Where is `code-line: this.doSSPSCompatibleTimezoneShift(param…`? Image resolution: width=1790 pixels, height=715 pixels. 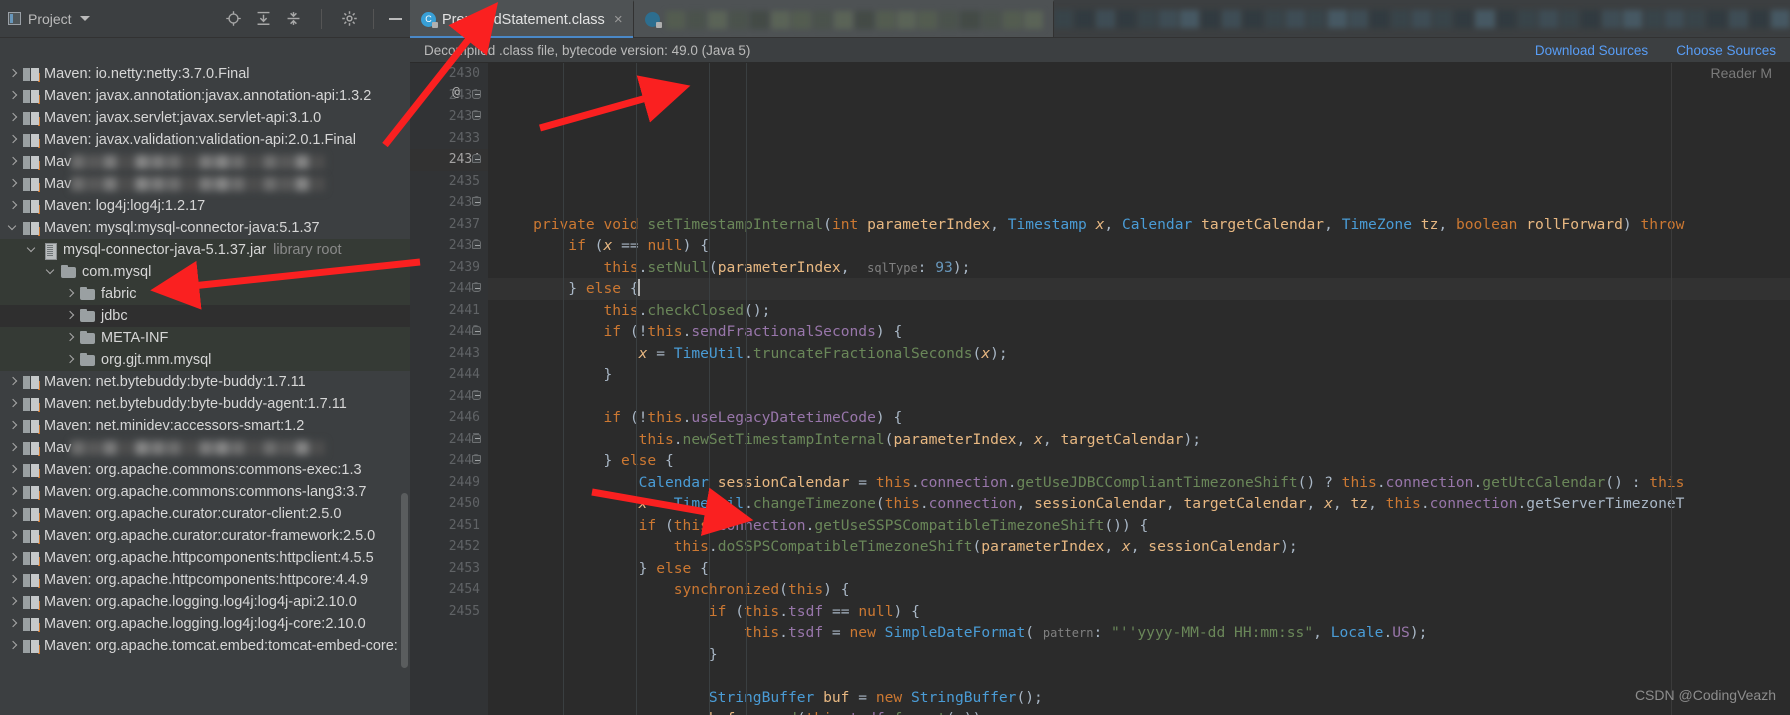 code-line: this.doSSPSCompatibleTimezoneShift(param… is located at coordinates (1144, 547).